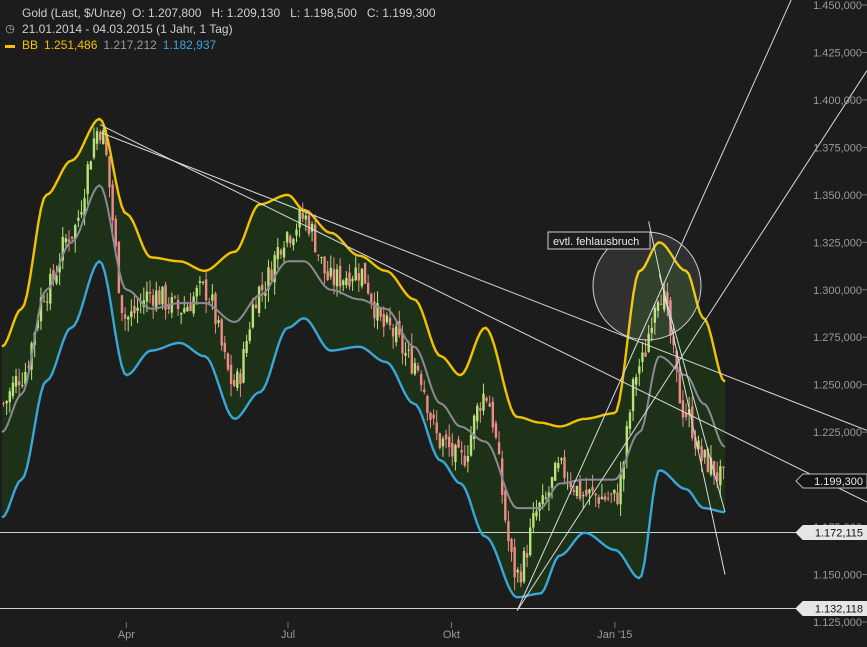 This screenshot has height=647, width=867. Describe the element at coordinates (10, 45) in the screenshot. I see `bb-swatch-icon` at that location.